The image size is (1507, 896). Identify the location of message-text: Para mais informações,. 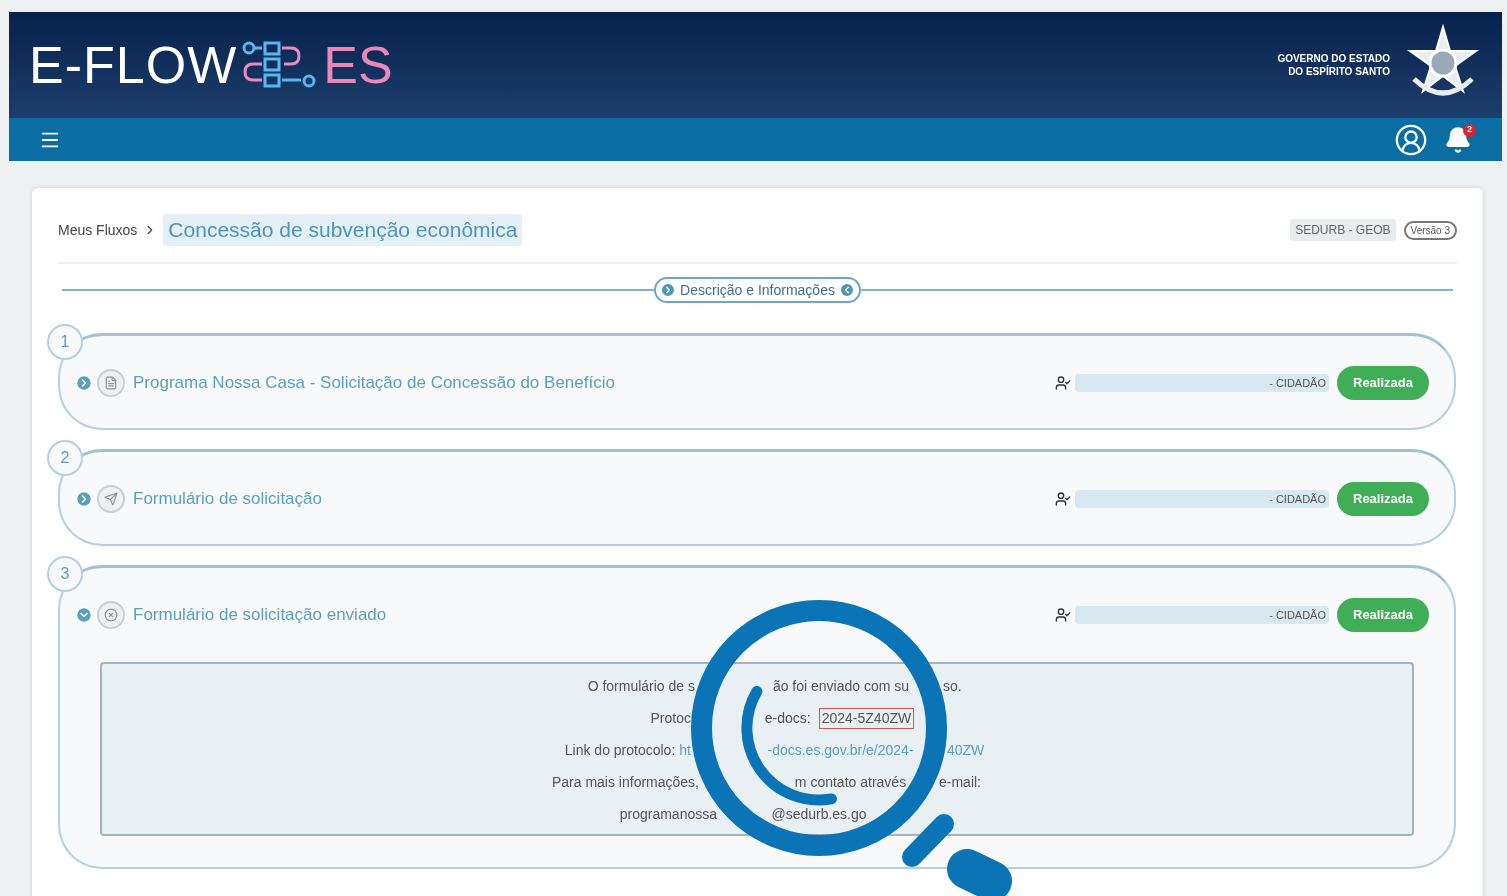
(625, 782).